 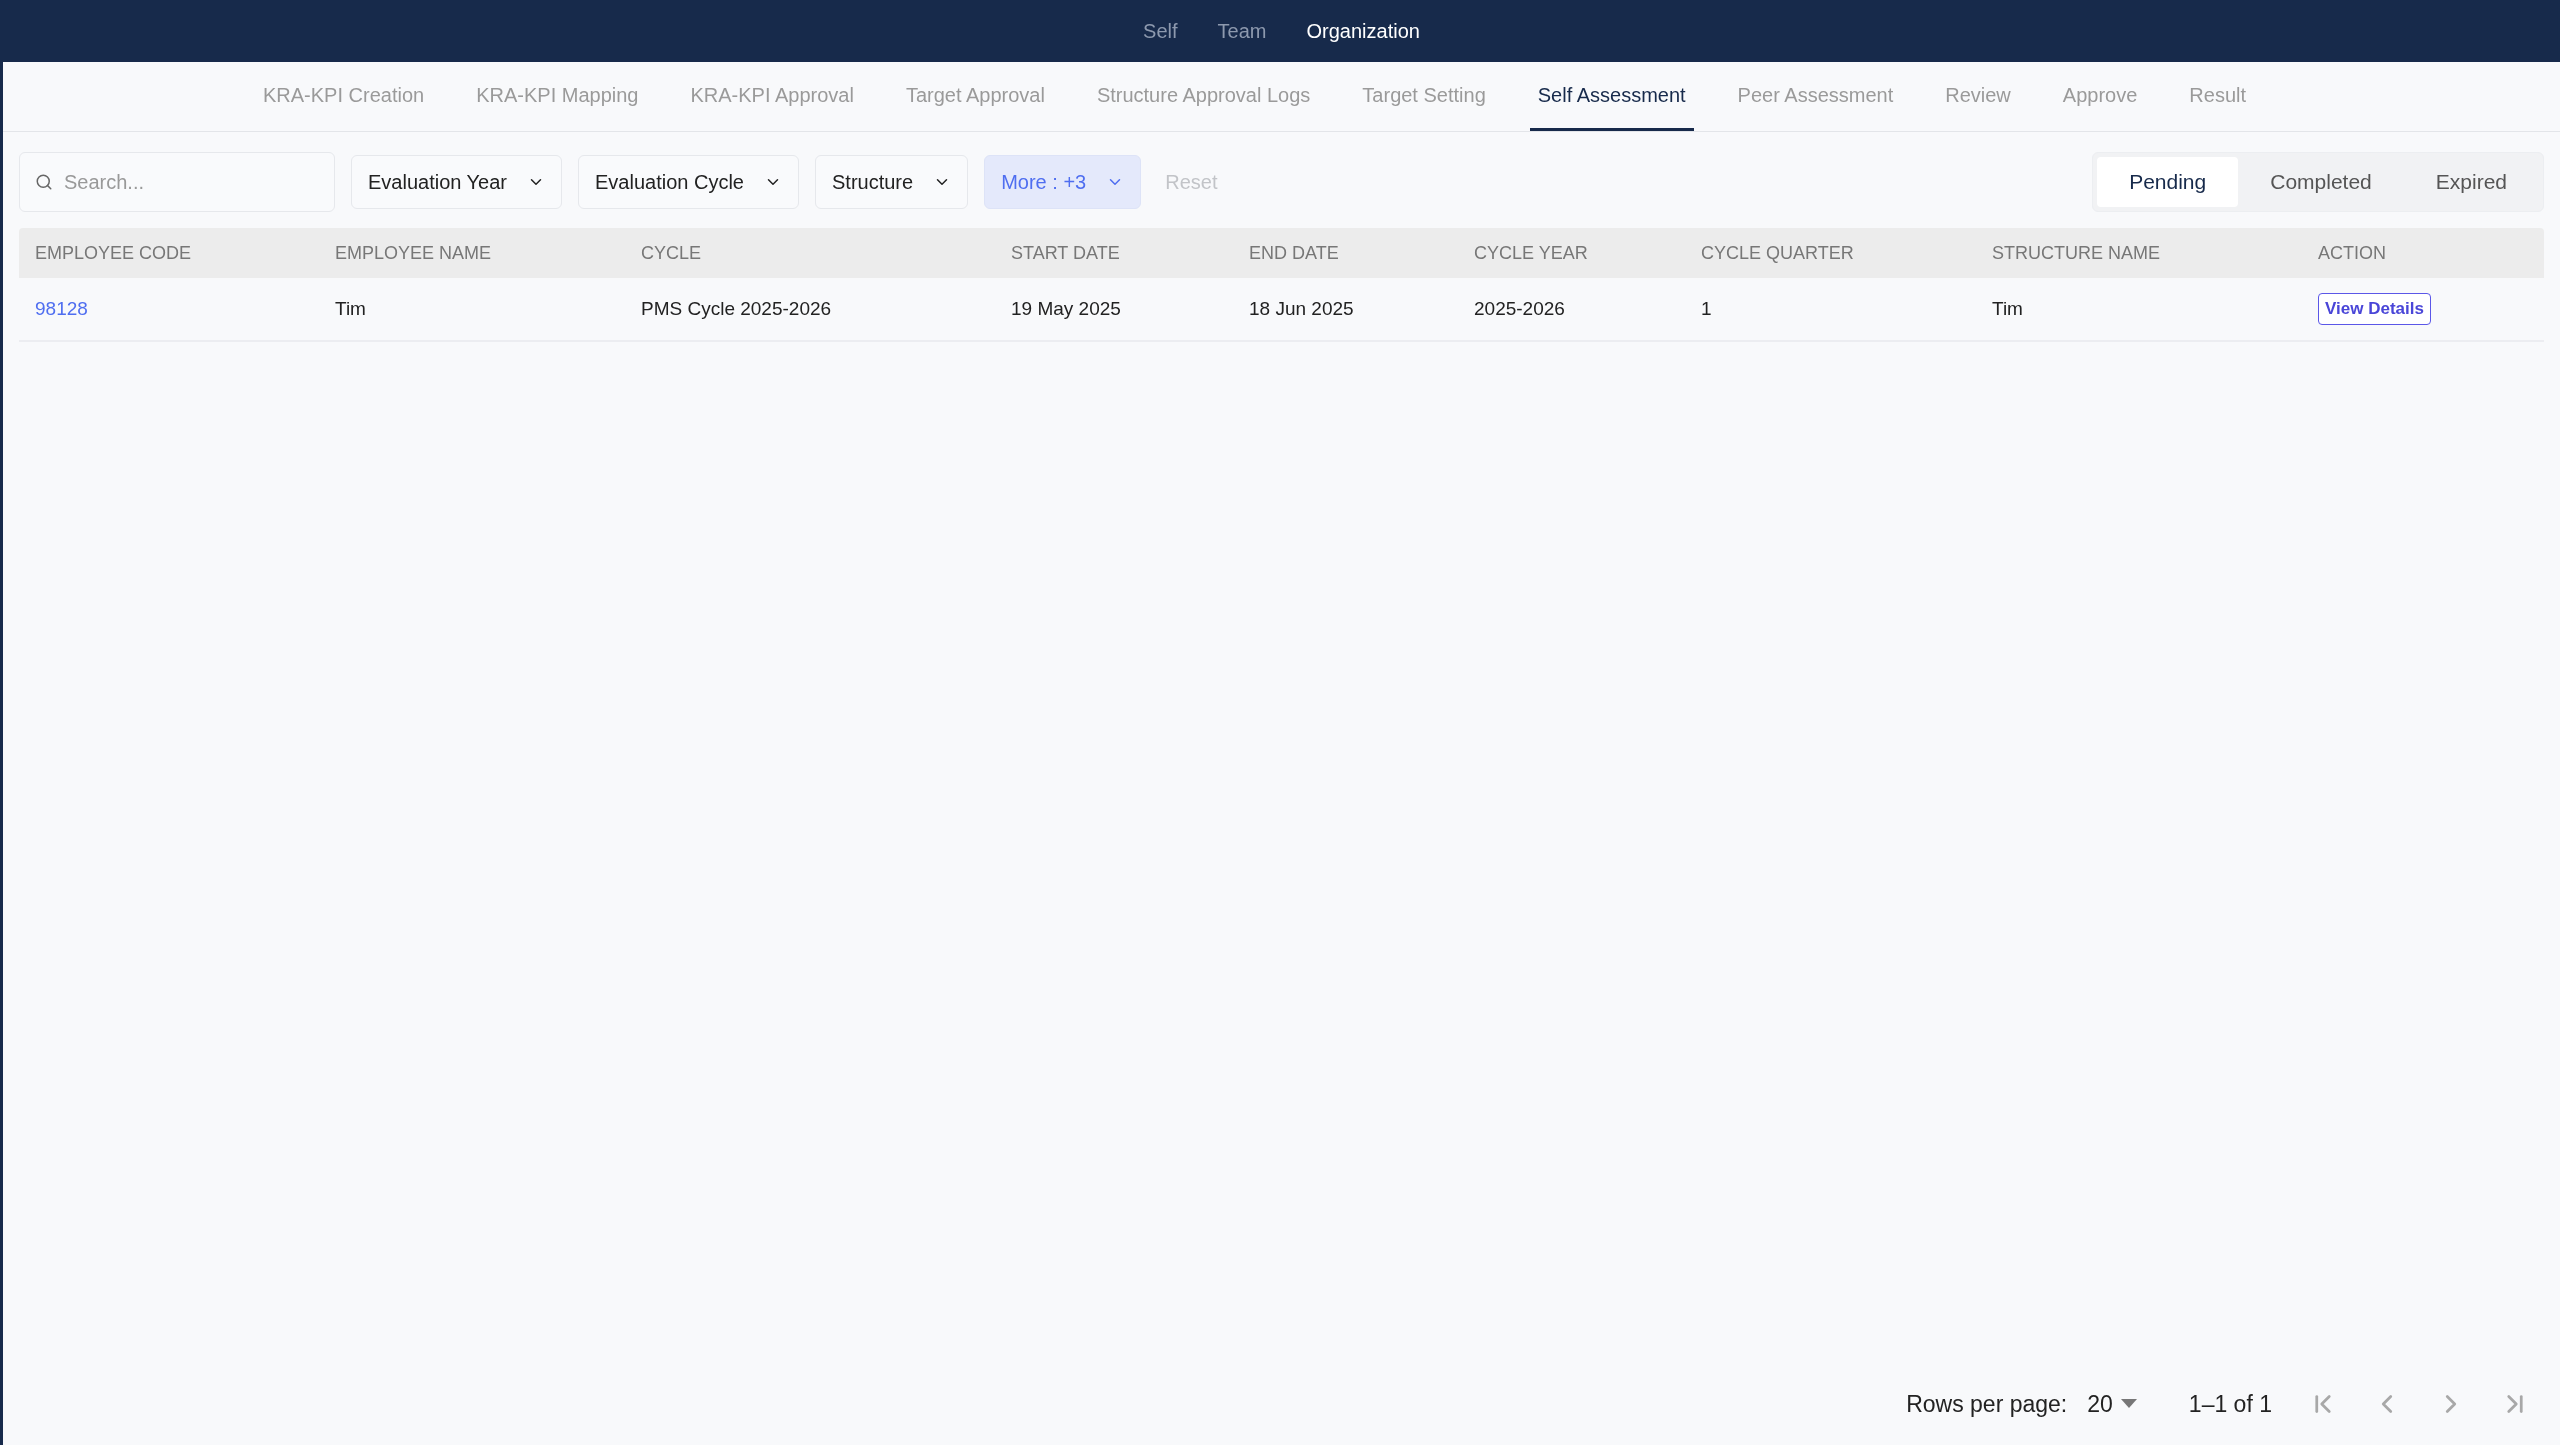 What do you see at coordinates (892, 182) in the screenshot?
I see `filter-dropdown: Structure` at bounding box center [892, 182].